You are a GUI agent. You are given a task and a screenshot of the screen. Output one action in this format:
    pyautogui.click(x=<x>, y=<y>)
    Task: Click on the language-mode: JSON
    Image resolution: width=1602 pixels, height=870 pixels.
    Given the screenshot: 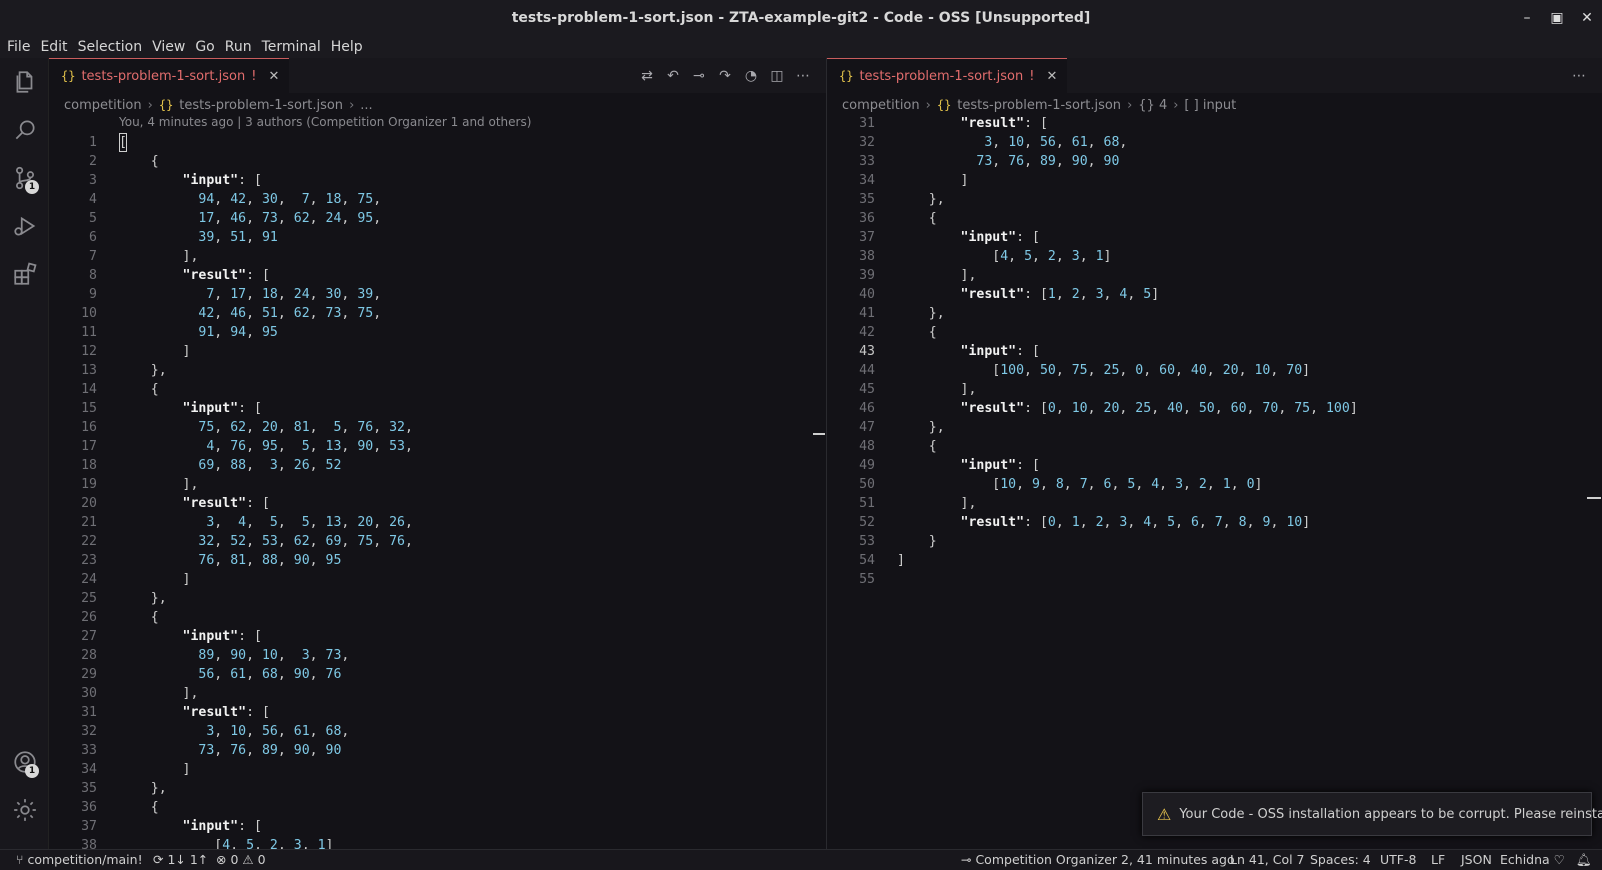 What is the action you would take?
    pyautogui.click(x=1476, y=860)
    